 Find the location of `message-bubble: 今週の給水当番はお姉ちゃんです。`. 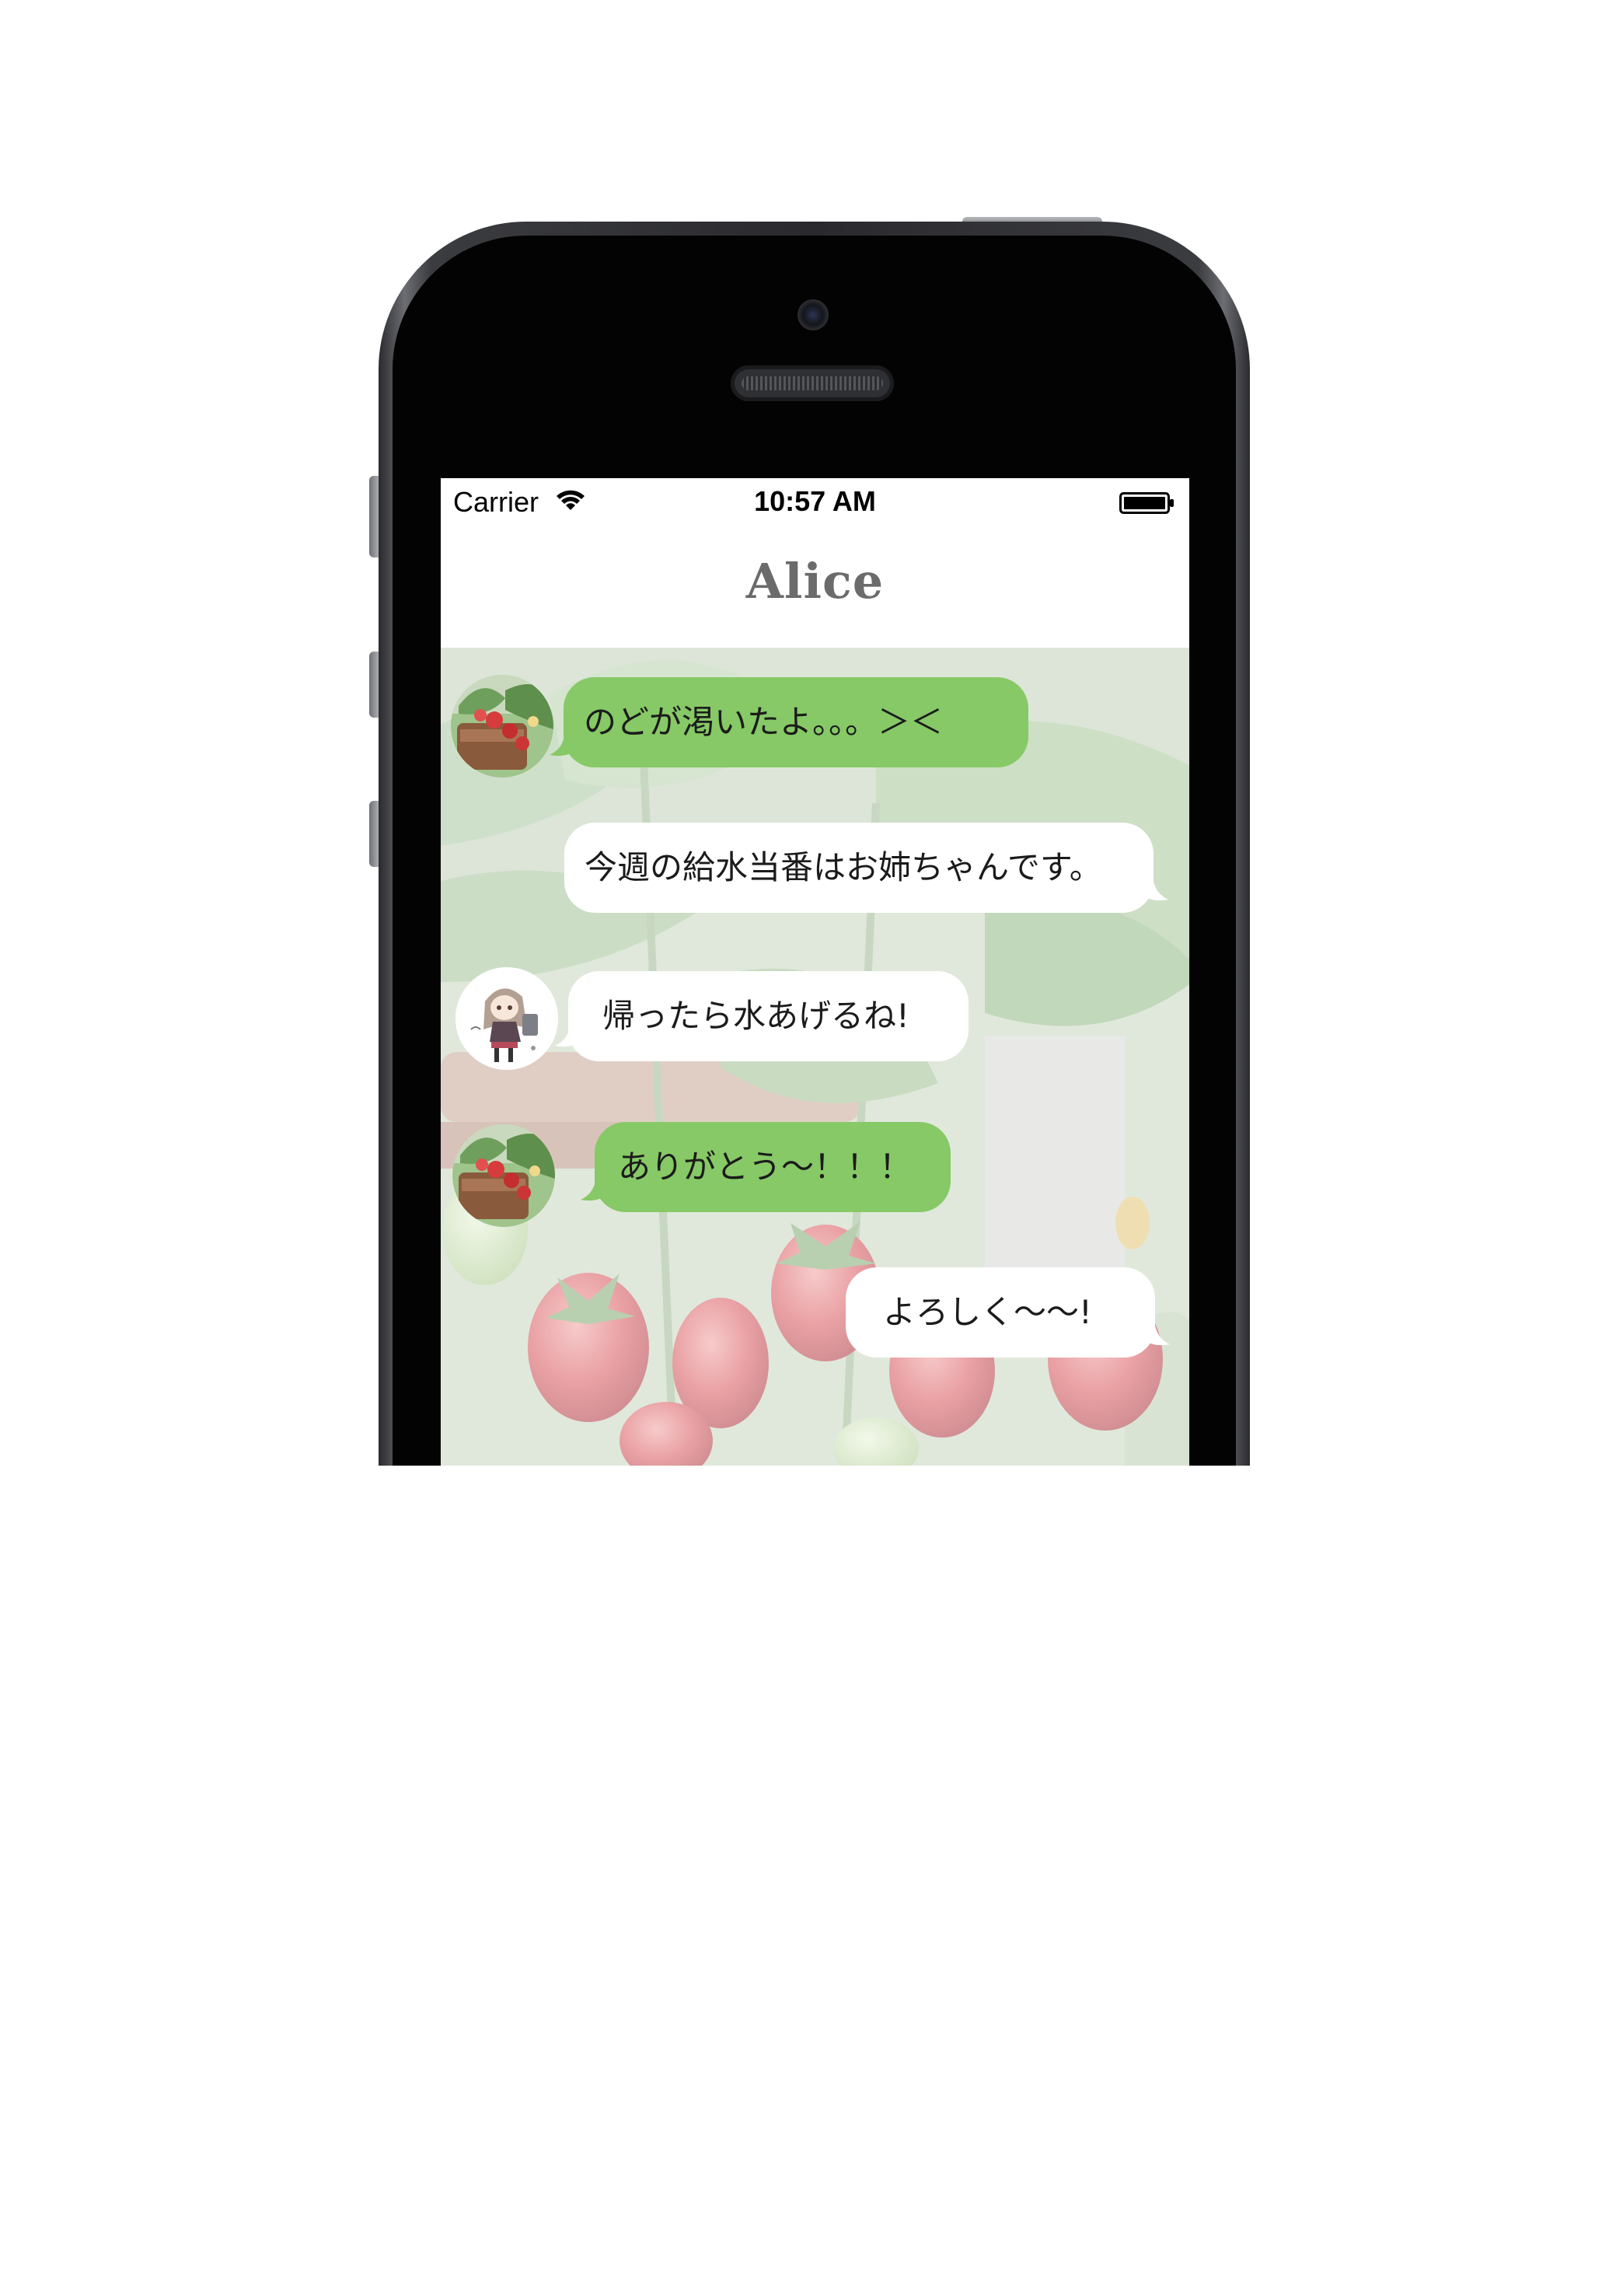

message-bubble: 今週の給水当番はお姉ちゃんです。 is located at coordinates (859, 868).